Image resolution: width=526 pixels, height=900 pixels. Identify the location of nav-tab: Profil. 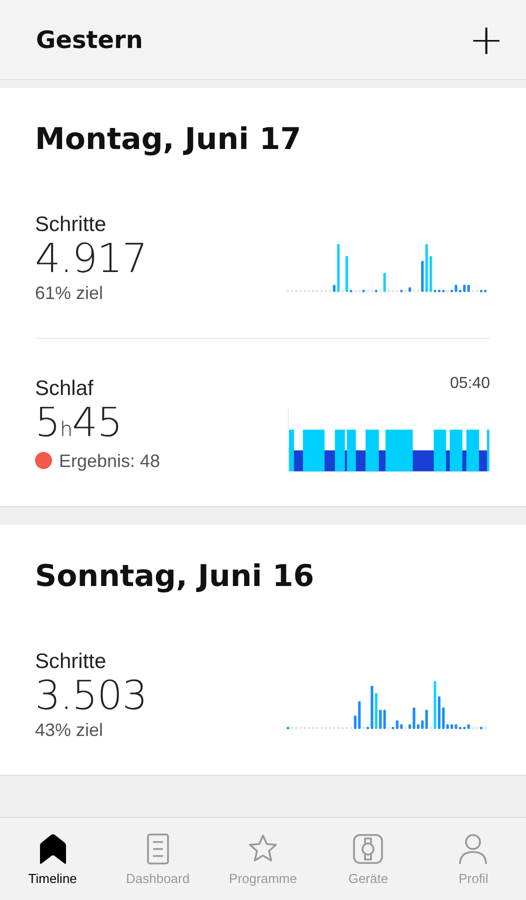
(473, 859).